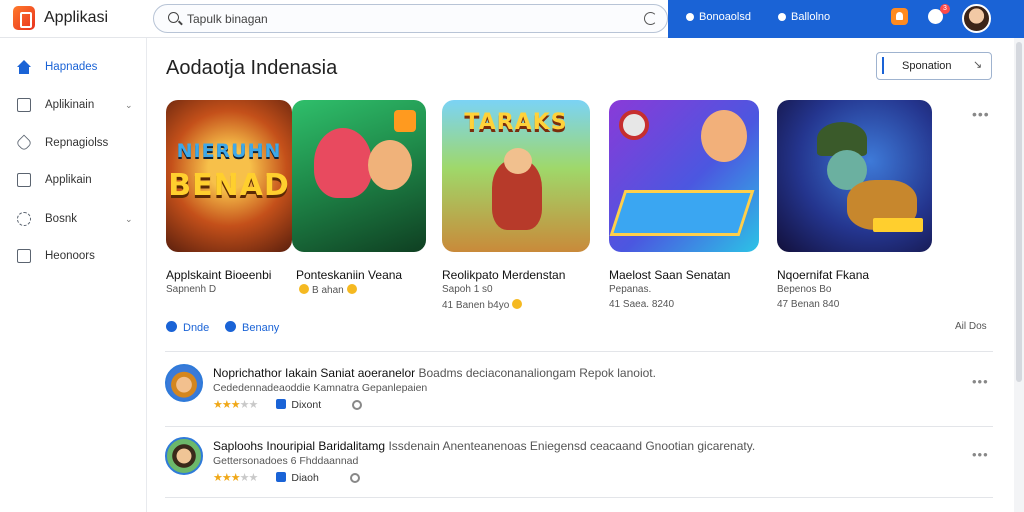 The height and width of the screenshot is (512, 1024). What do you see at coordinates (252, 327) in the screenshot?
I see `filter-chip: Benany` at bounding box center [252, 327].